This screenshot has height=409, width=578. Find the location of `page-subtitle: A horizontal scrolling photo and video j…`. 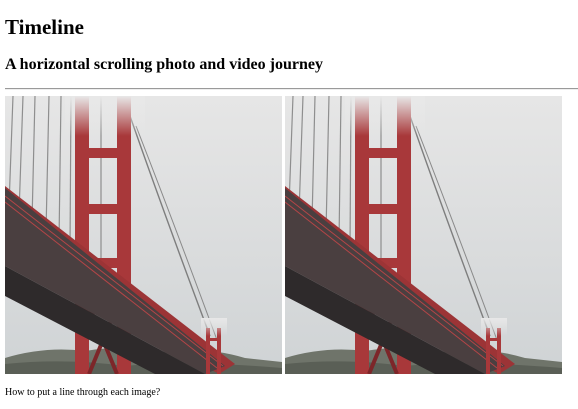

page-subtitle: A horizontal scrolling photo and video j… is located at coordinates (164, 64).